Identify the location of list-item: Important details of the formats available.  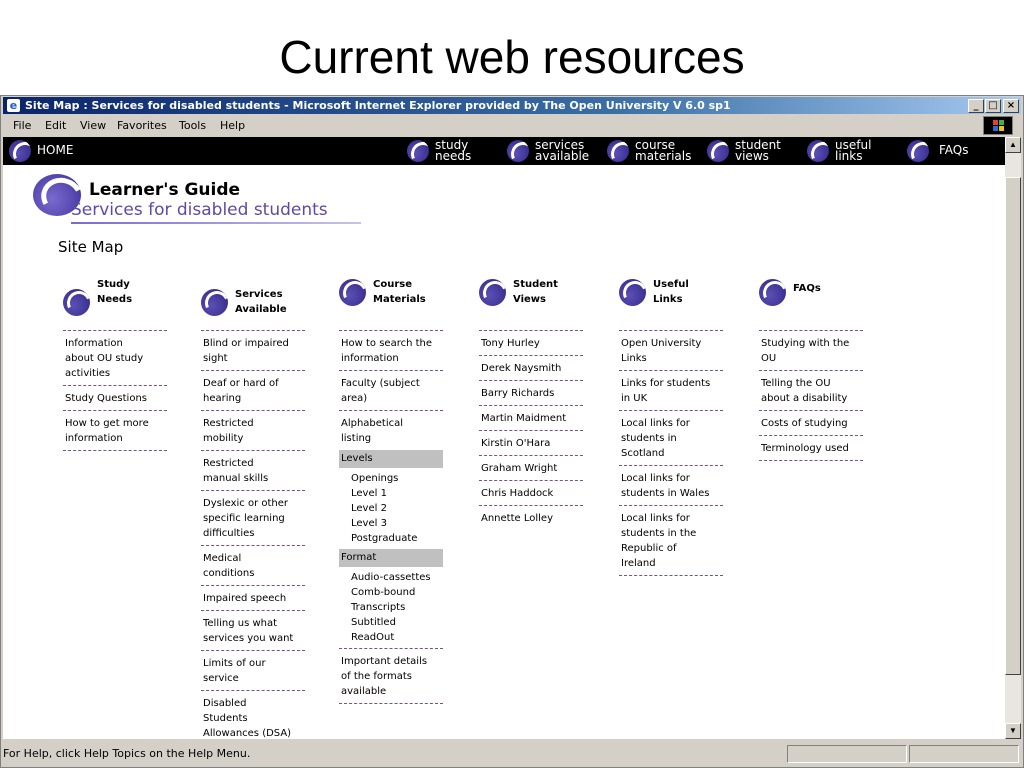
(391, 676).